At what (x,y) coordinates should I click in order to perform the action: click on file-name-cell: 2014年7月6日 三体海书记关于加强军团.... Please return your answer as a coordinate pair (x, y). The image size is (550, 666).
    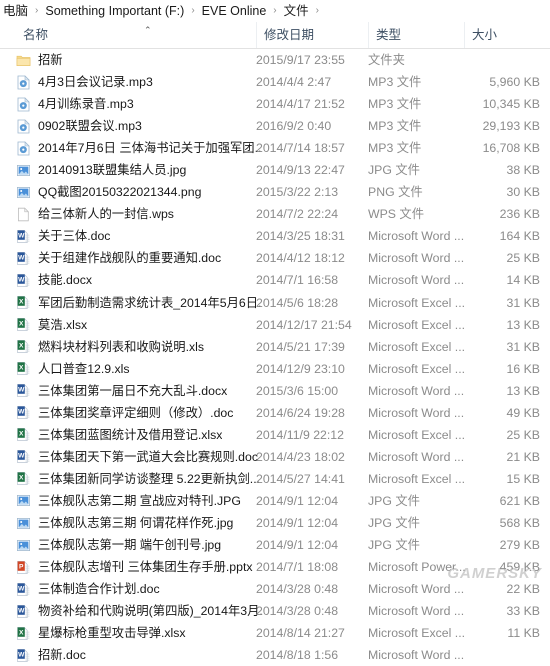
    Looking at the image, I should click on (139, 148).